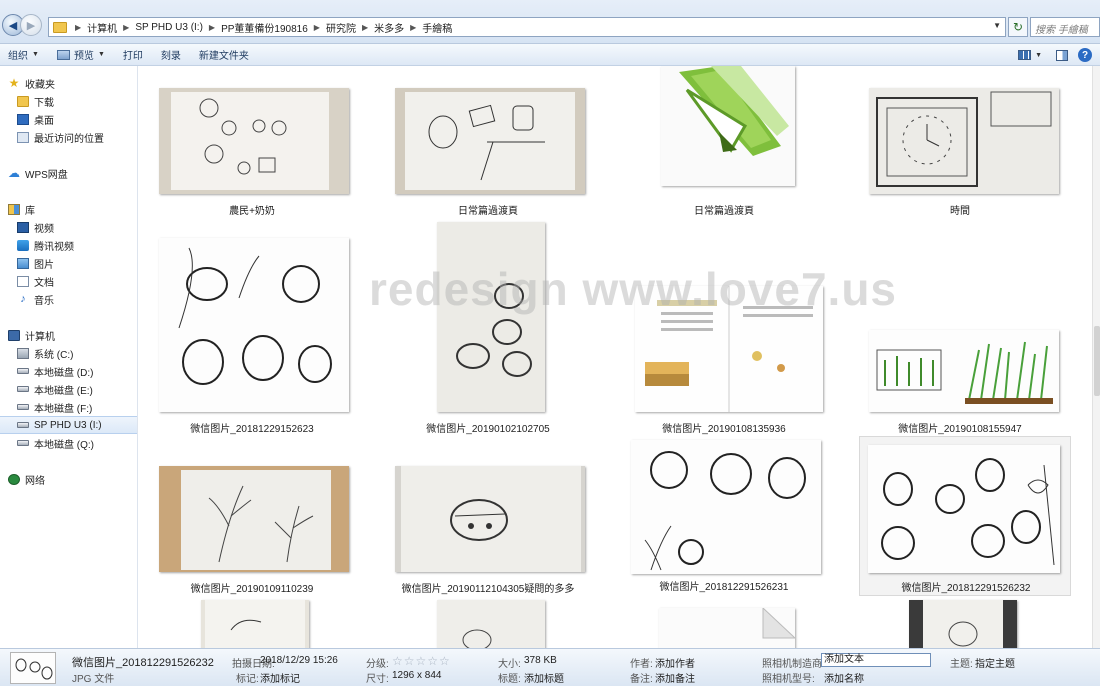  I want to click on sidebar-item-label: 腾讯视频, so click(54, 247).